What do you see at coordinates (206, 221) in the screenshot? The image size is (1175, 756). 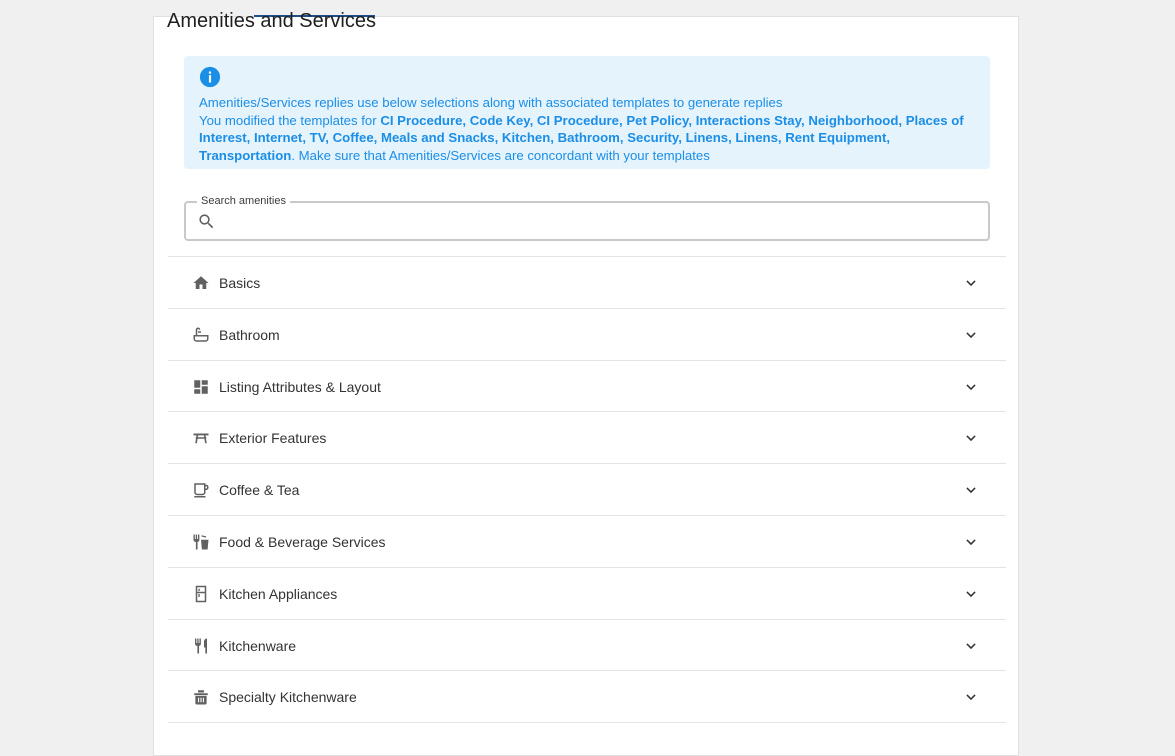 I see `search-icon` at bounding box center [206, 221].